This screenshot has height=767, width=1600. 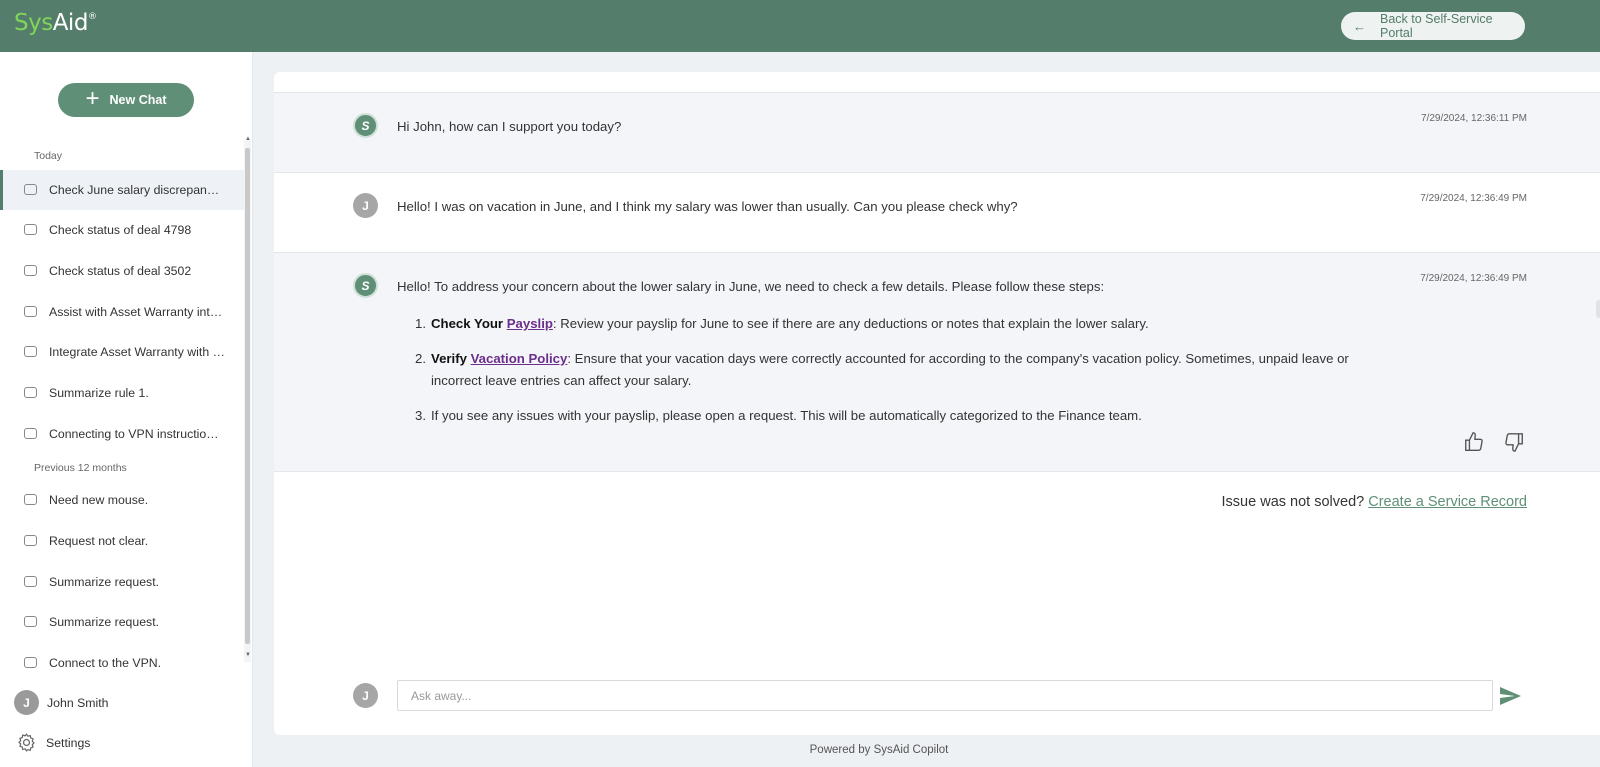 What do you see at coordinates (509, 126) in the screenshot?
I see `message-text: Hi John, how can I support you today?` at bounding box center [509, 126].